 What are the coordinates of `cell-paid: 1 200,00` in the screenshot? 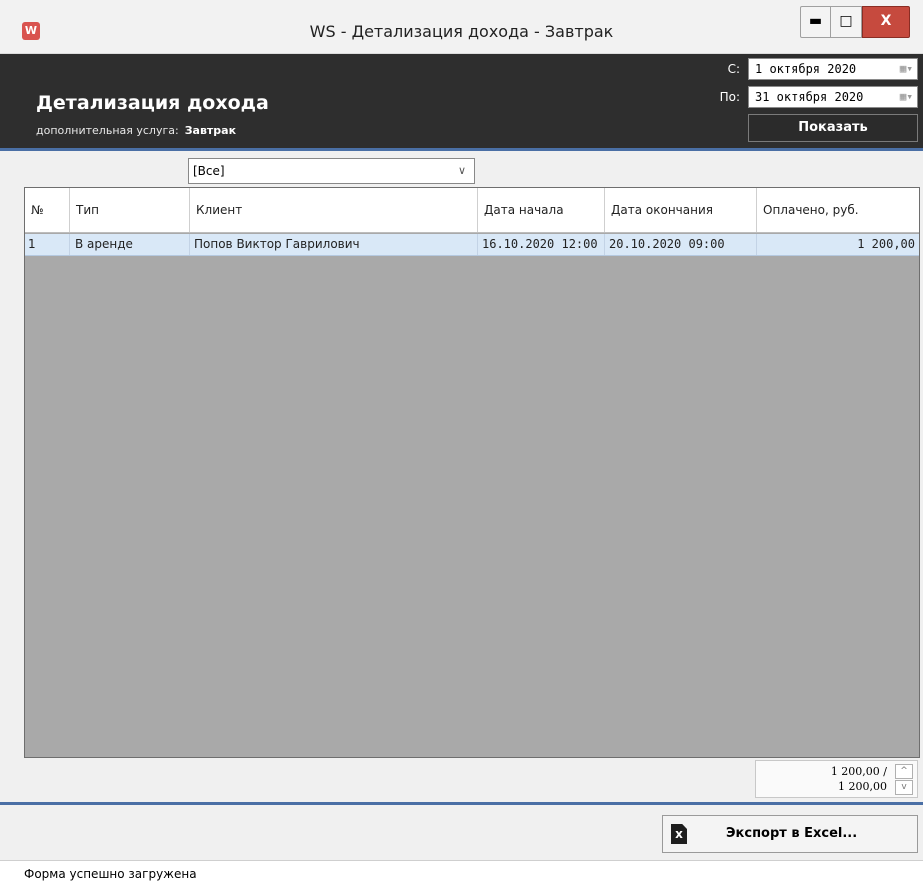 It's located at (886, 244).